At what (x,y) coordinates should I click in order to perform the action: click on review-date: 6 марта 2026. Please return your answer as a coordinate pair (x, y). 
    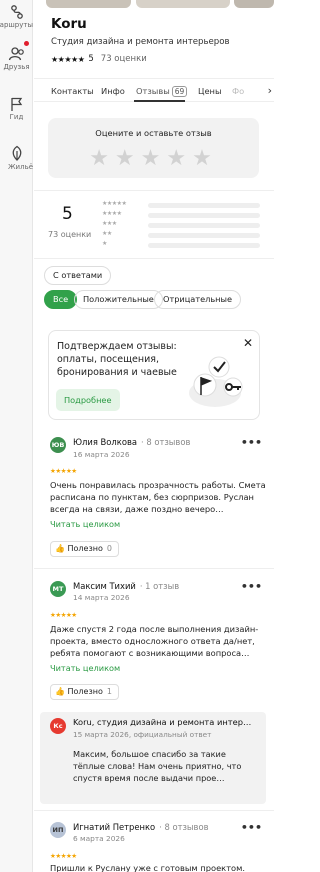
    Looking at the image, I should click on (99, 838).